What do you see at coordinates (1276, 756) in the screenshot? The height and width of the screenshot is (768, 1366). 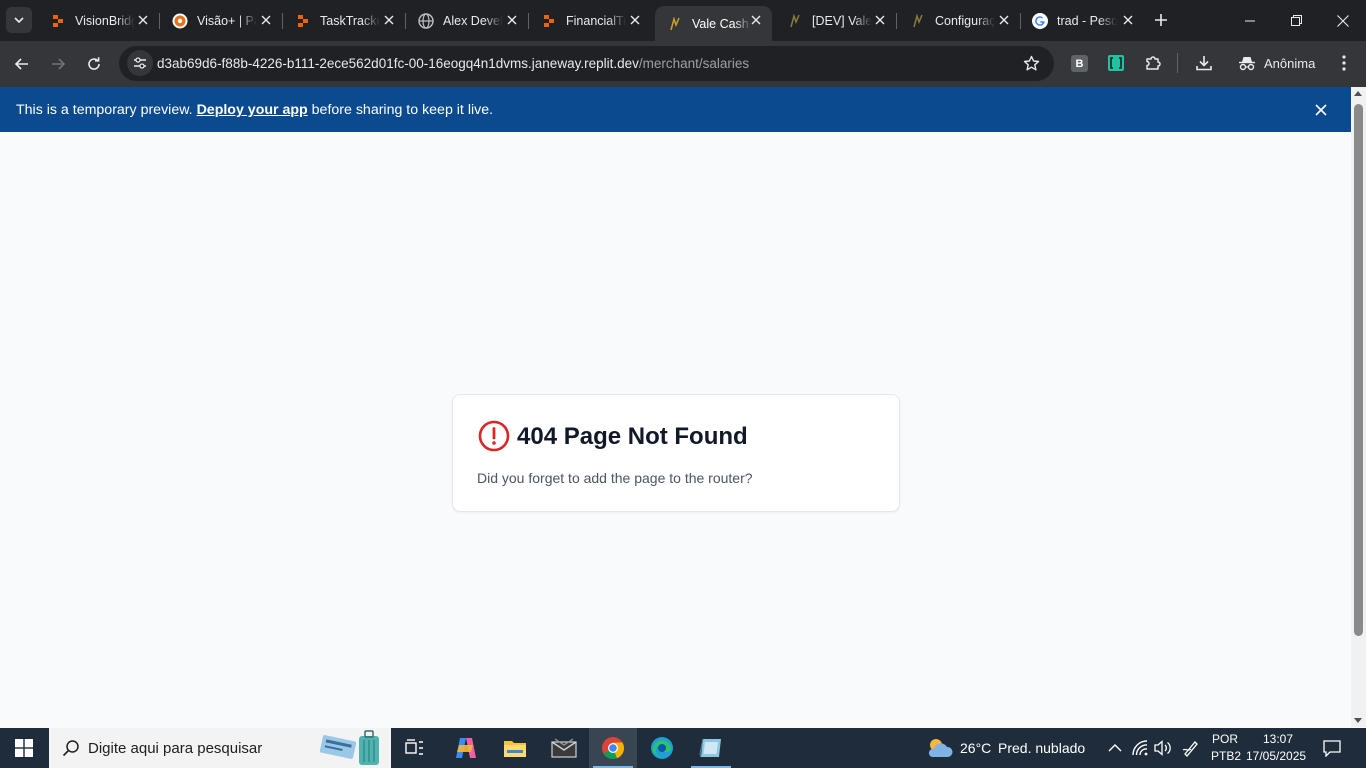 I see `clock-date: 17/05/2025` at bounding box center [1276, 756].